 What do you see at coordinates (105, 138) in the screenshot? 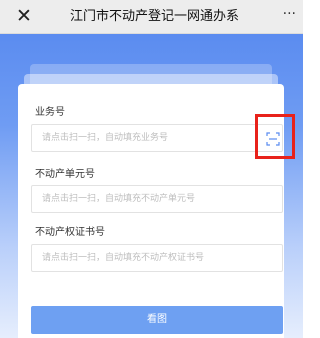
I see `business-no-placeholder: 请点击扫一扫，自动填充业务号` at bounding box center [105, 138].